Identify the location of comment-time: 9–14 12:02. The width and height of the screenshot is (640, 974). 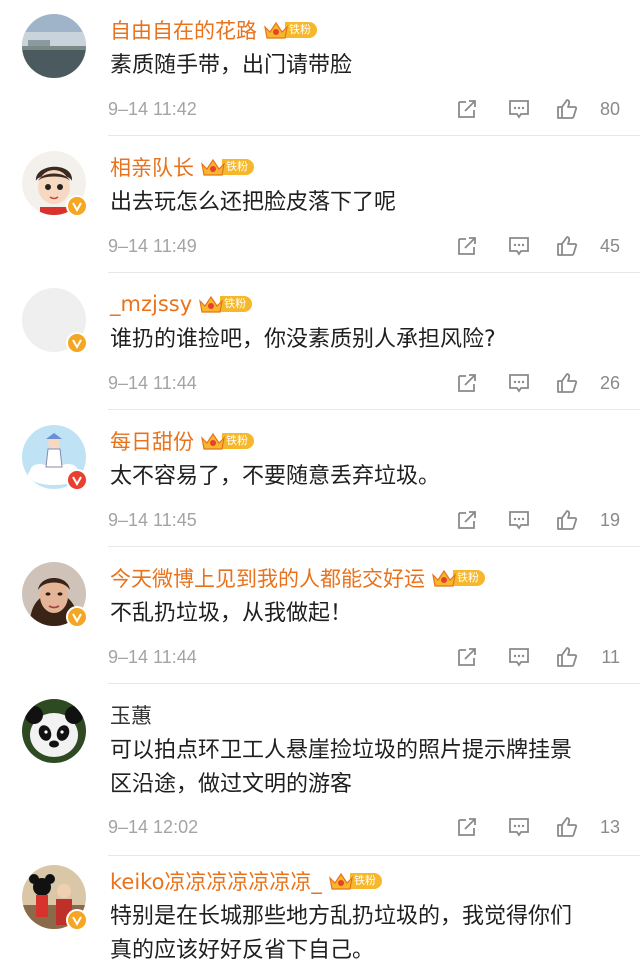
(153, 826).